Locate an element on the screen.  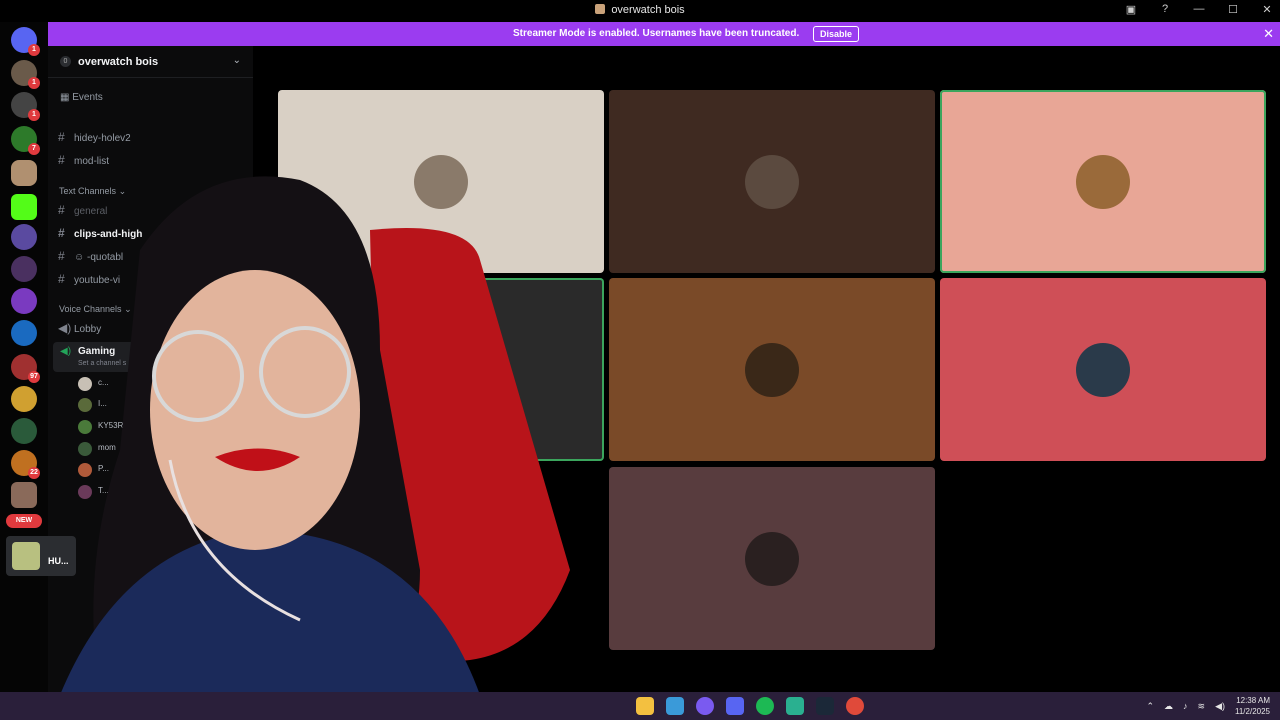
chevron-up-icon: ⌃ is located at coordinates (1150, 706).